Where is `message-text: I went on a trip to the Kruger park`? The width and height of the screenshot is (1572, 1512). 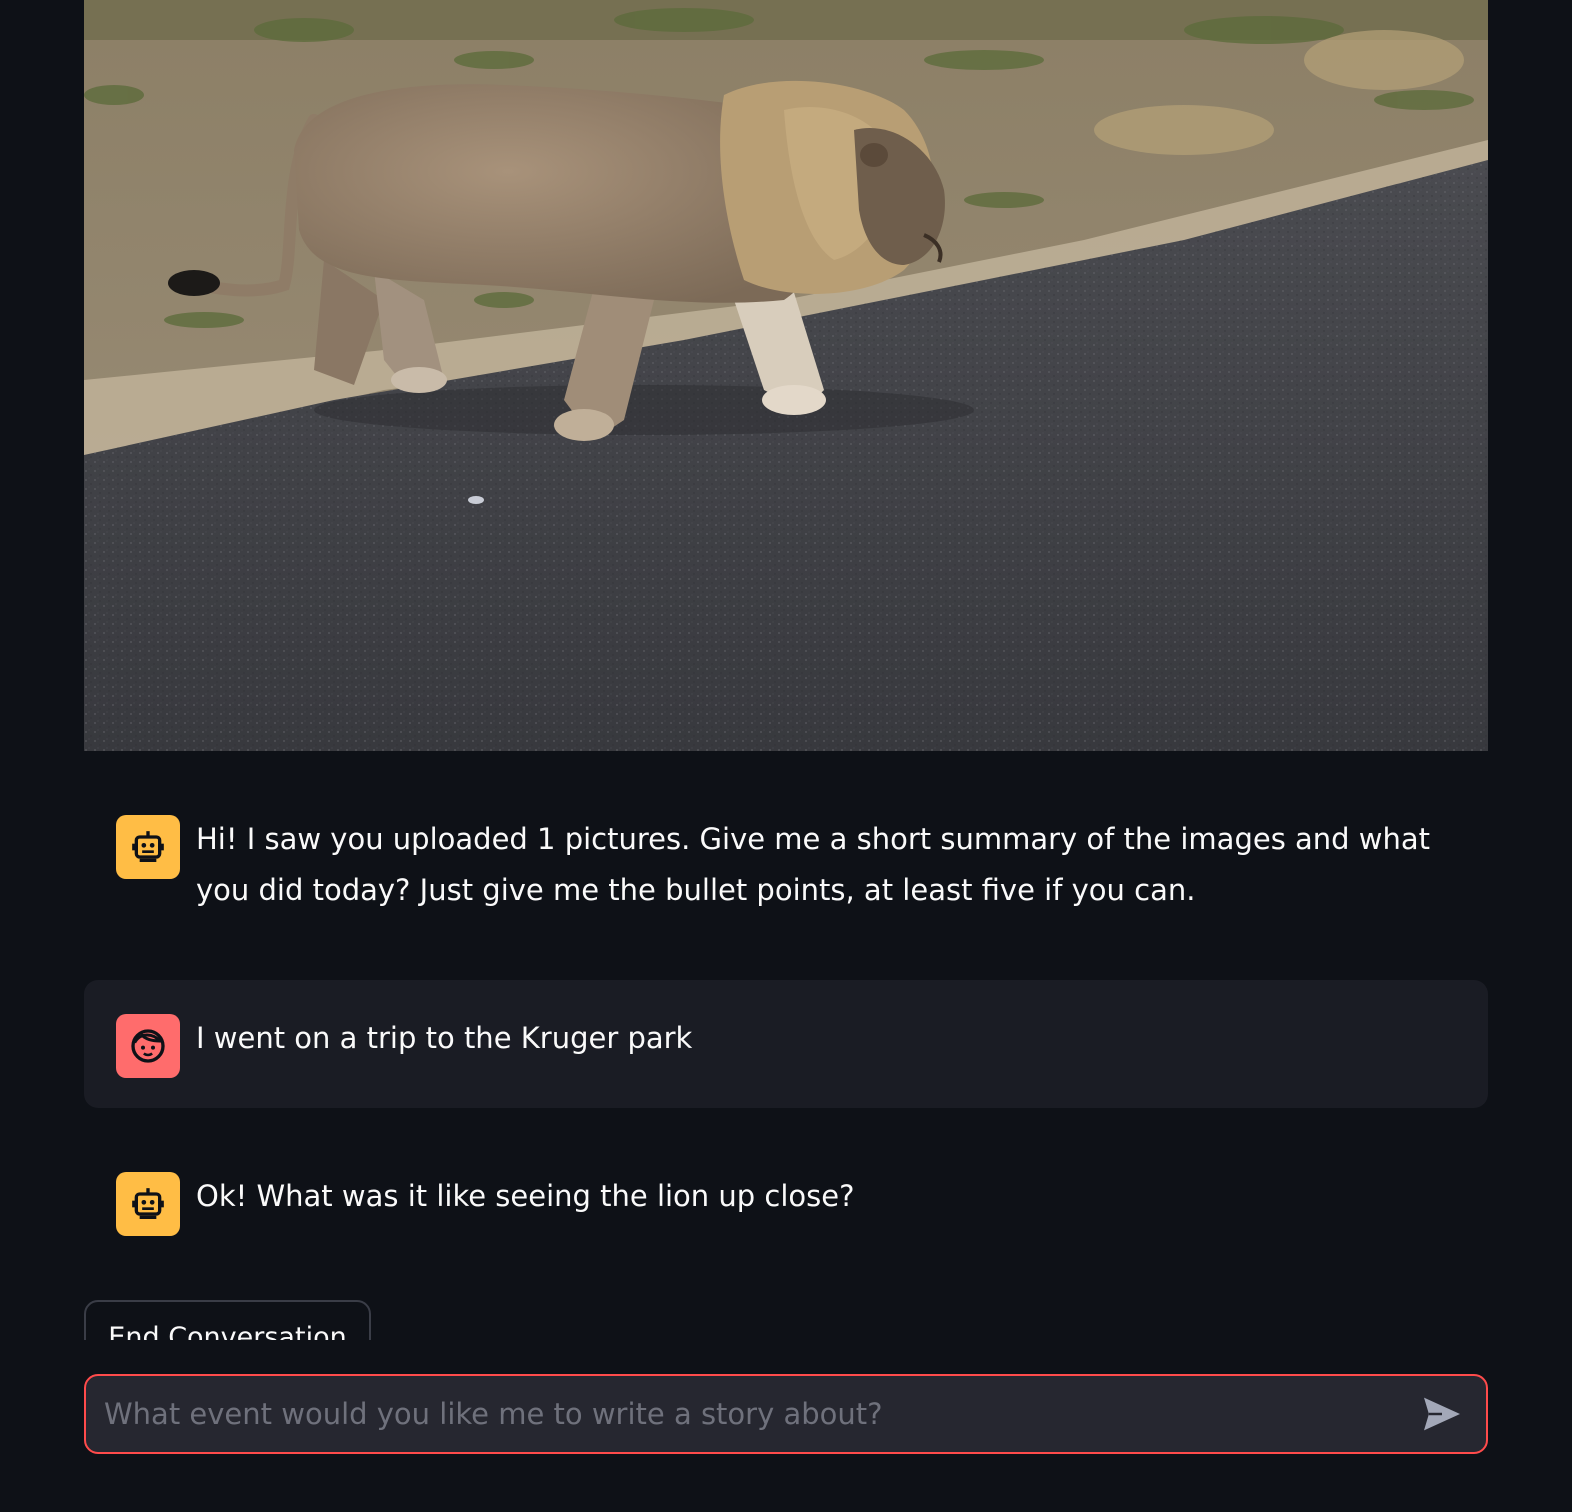
message-text: I went on a trip to the Kruger park is located at coordinates (444, 1038).